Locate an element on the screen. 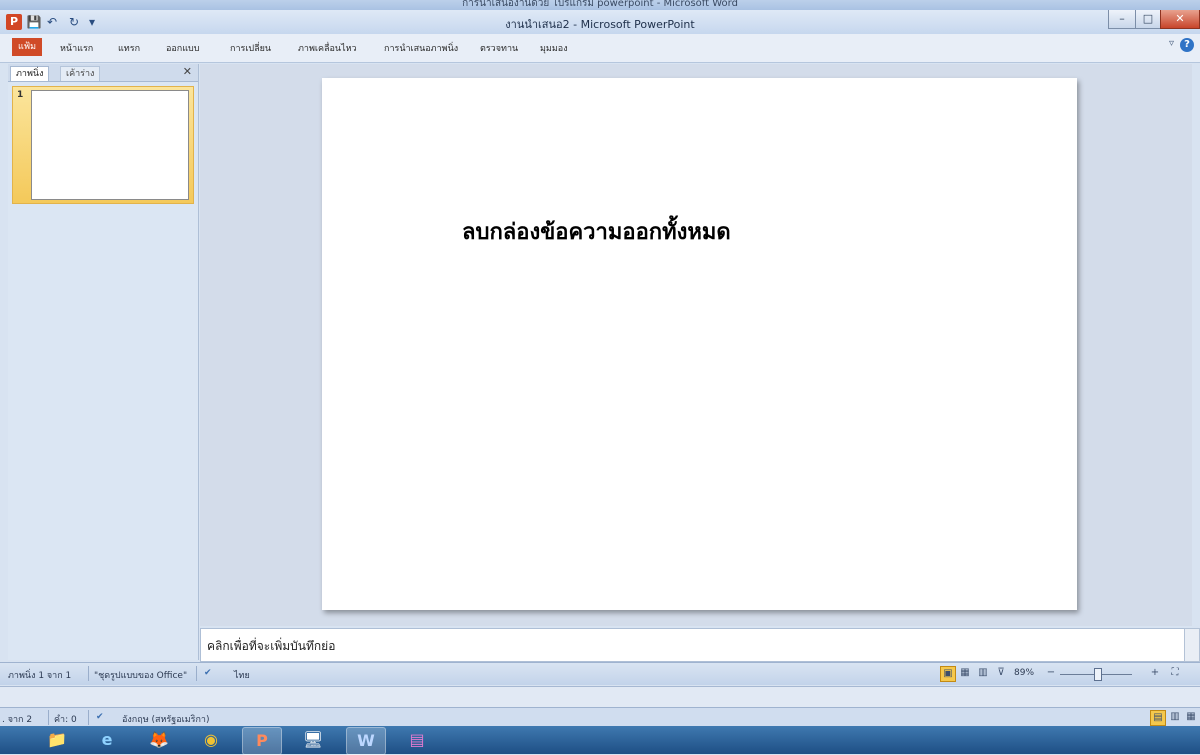 This screenshot has height=755, width=1200. tab-file: แฟ้ม is located at coordinates (27, 47).